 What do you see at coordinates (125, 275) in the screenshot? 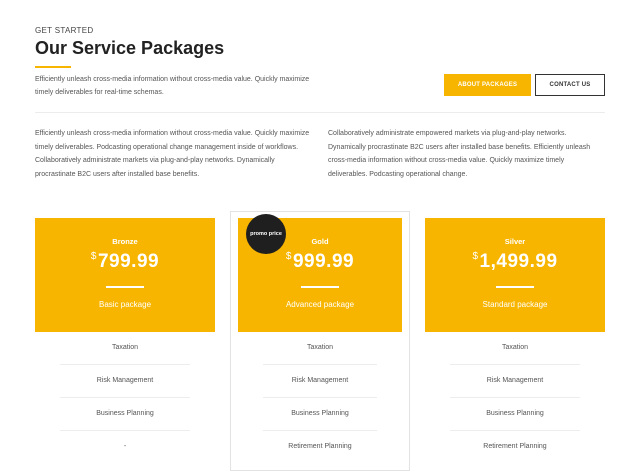
I see `package-header: Bronze $799.99 Basic package` at bounding box center [125, 275].